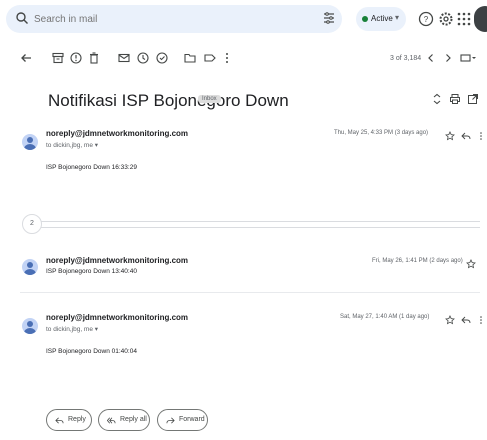  Describe the element at coordinates (111, 420) in the screenshot. I see `reply-all-icon` at that location.